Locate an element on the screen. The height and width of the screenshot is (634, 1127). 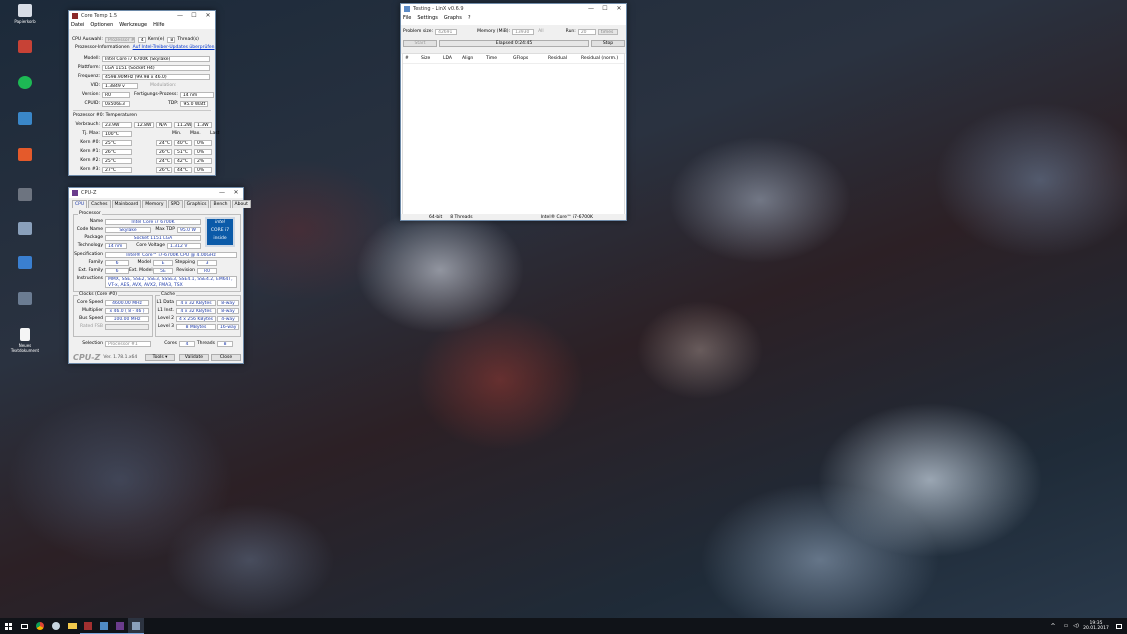
cpuz-titlebar: CPU-Z — ✕ is located at coordinates (156, 193).